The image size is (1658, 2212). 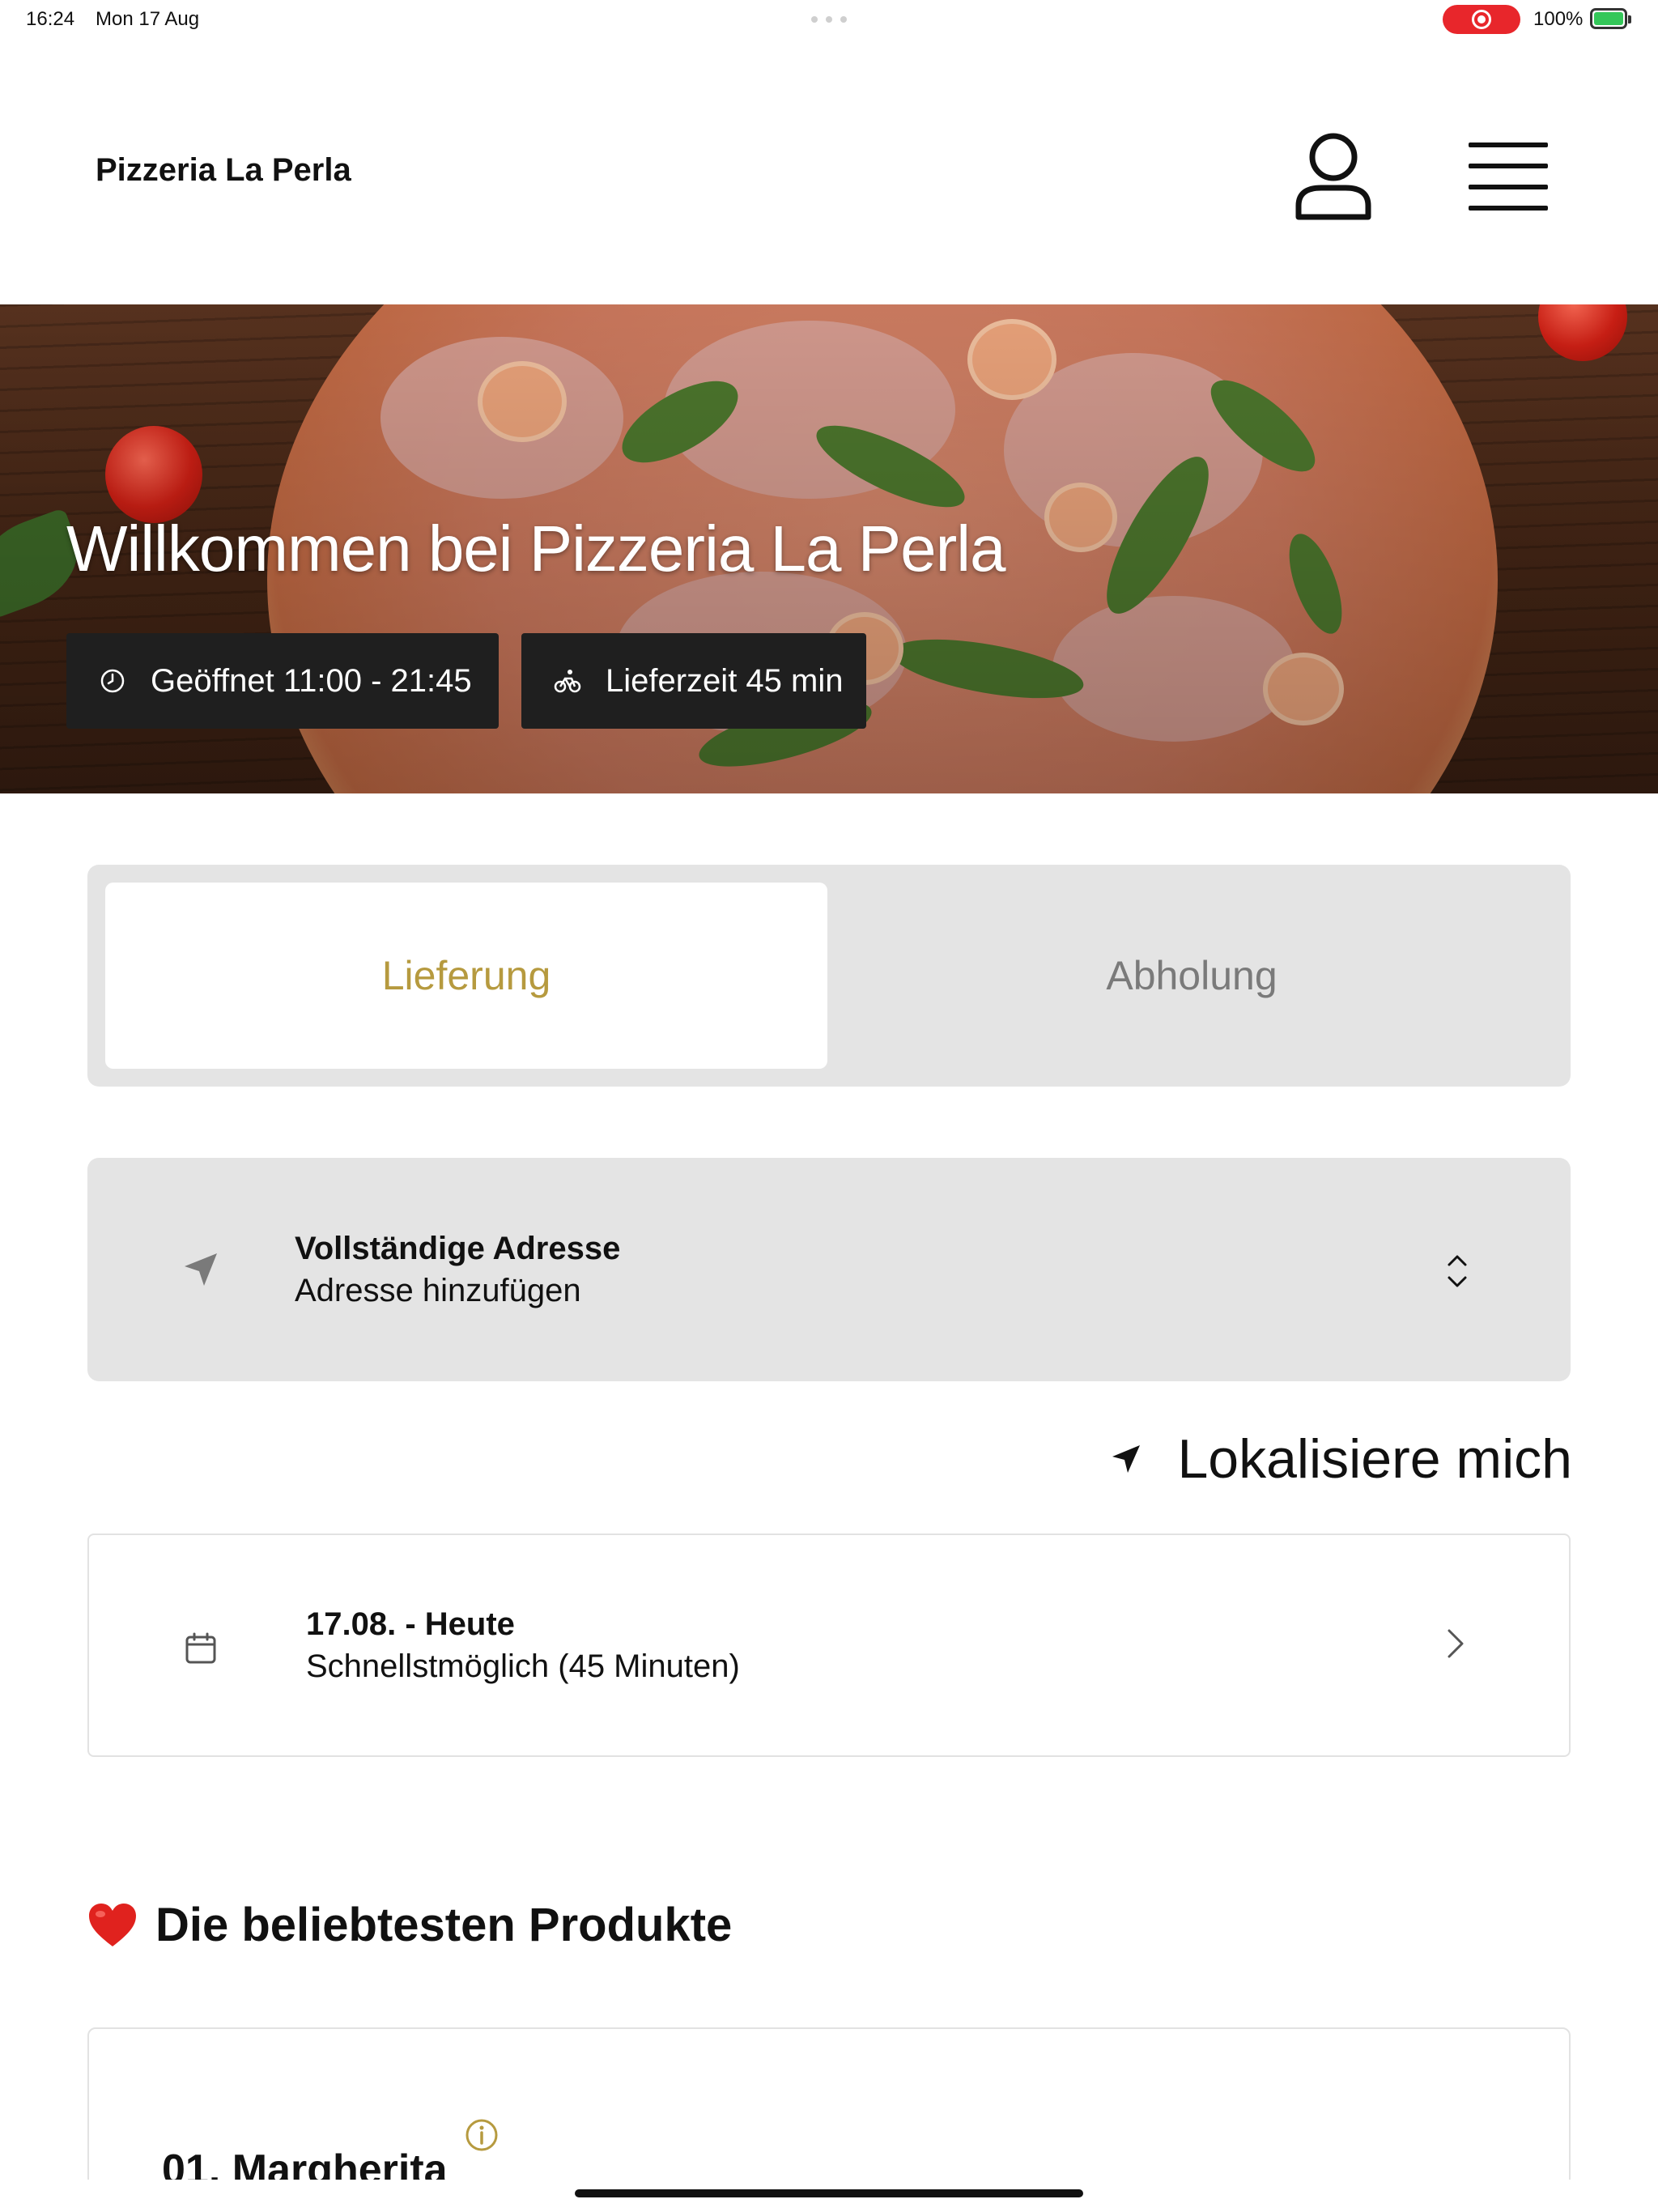 What do you see at coordinates (112, 1925) in the screenshot?
I see `heart-icon` at bounding box center [112, 1925].